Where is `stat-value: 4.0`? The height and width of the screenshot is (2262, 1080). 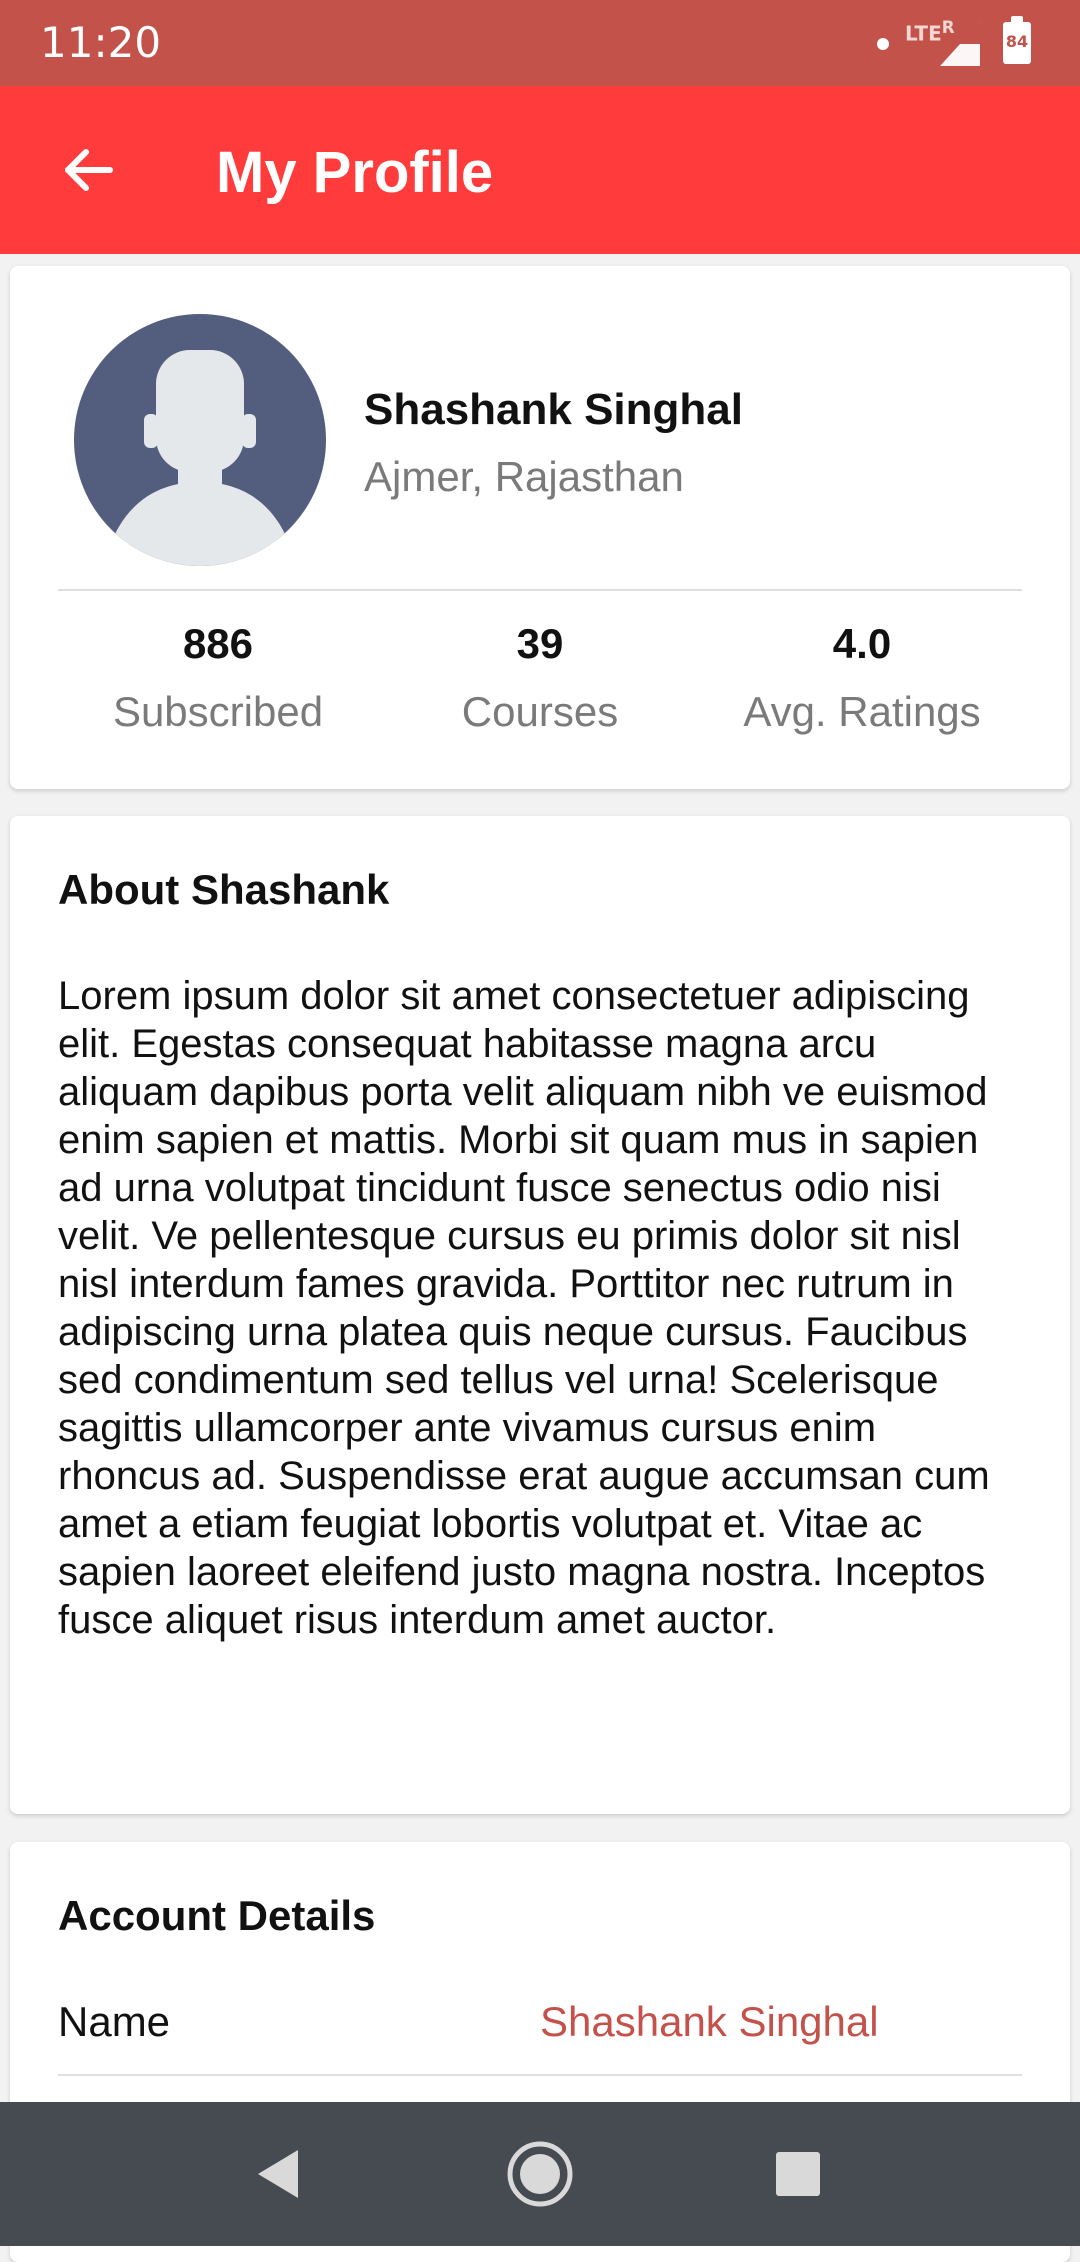 stat-value: 4.0 is located at coordinates (862, 643).